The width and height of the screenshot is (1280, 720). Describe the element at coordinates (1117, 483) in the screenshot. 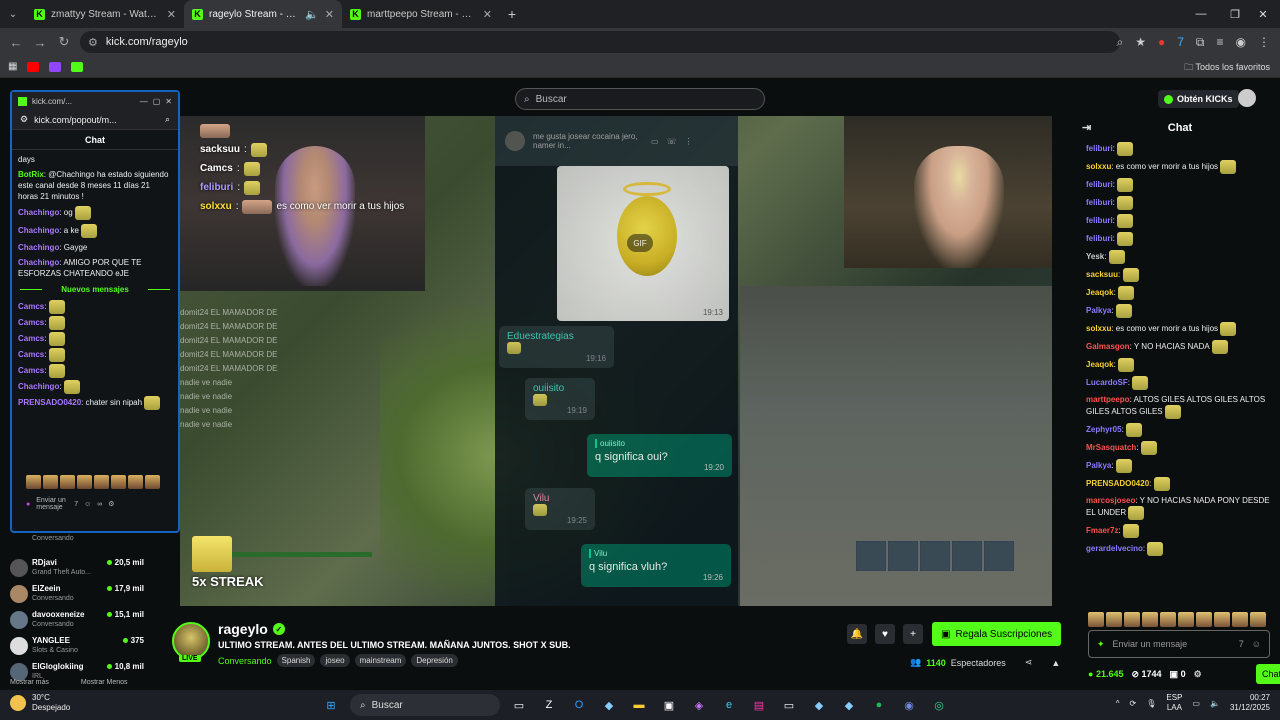

I see `chat-username: PRENSADO0420` at that location.